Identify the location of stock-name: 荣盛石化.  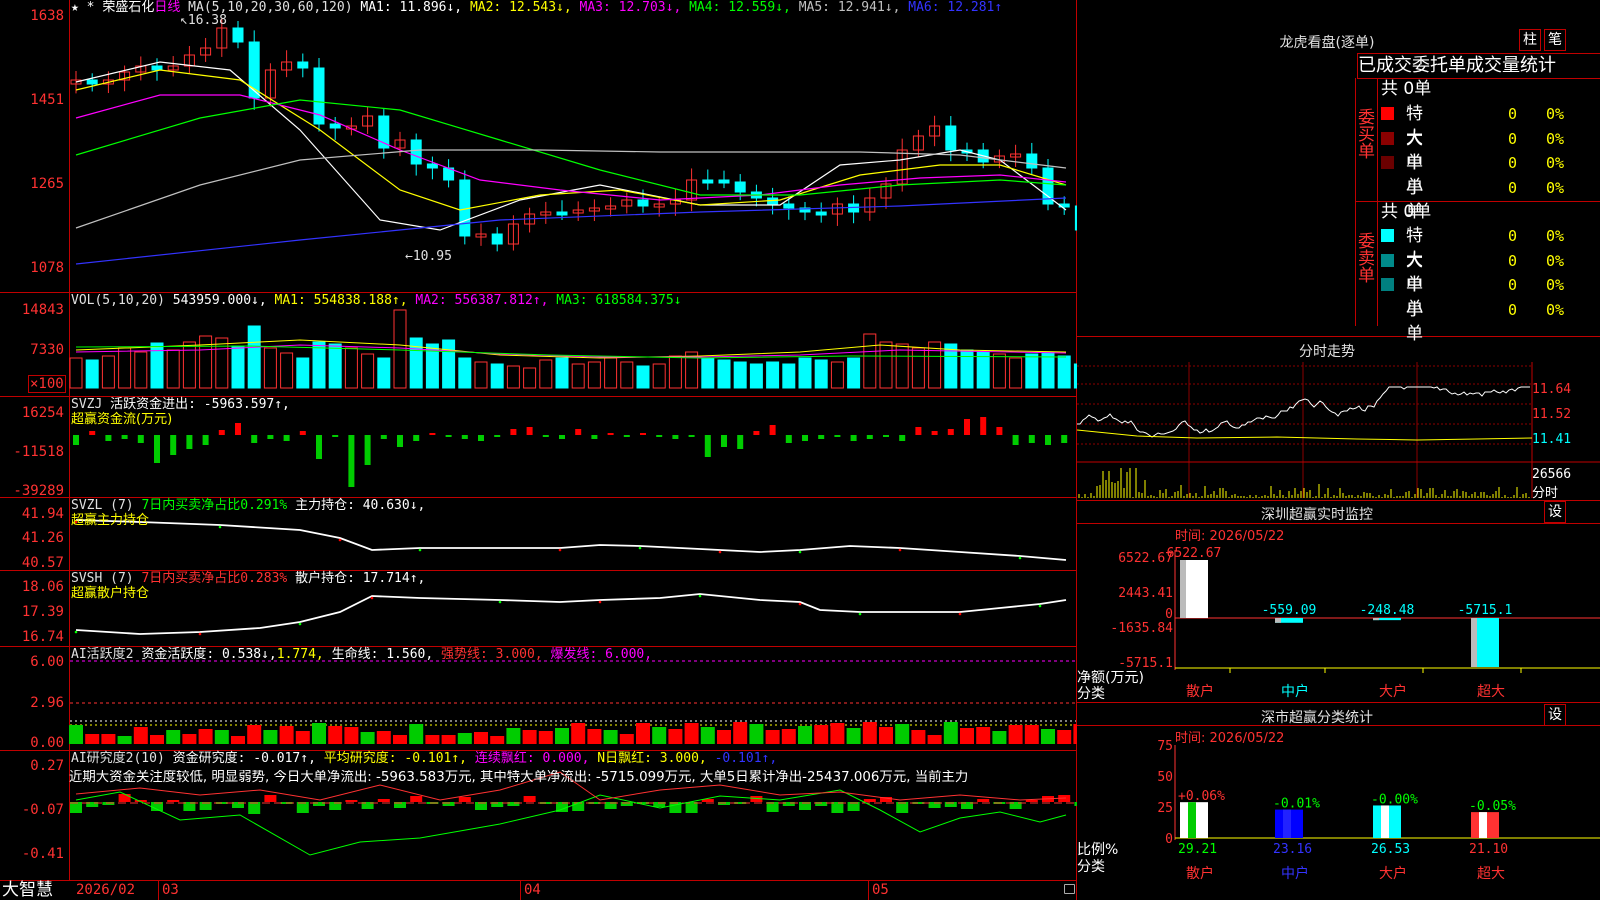
(128, 7).